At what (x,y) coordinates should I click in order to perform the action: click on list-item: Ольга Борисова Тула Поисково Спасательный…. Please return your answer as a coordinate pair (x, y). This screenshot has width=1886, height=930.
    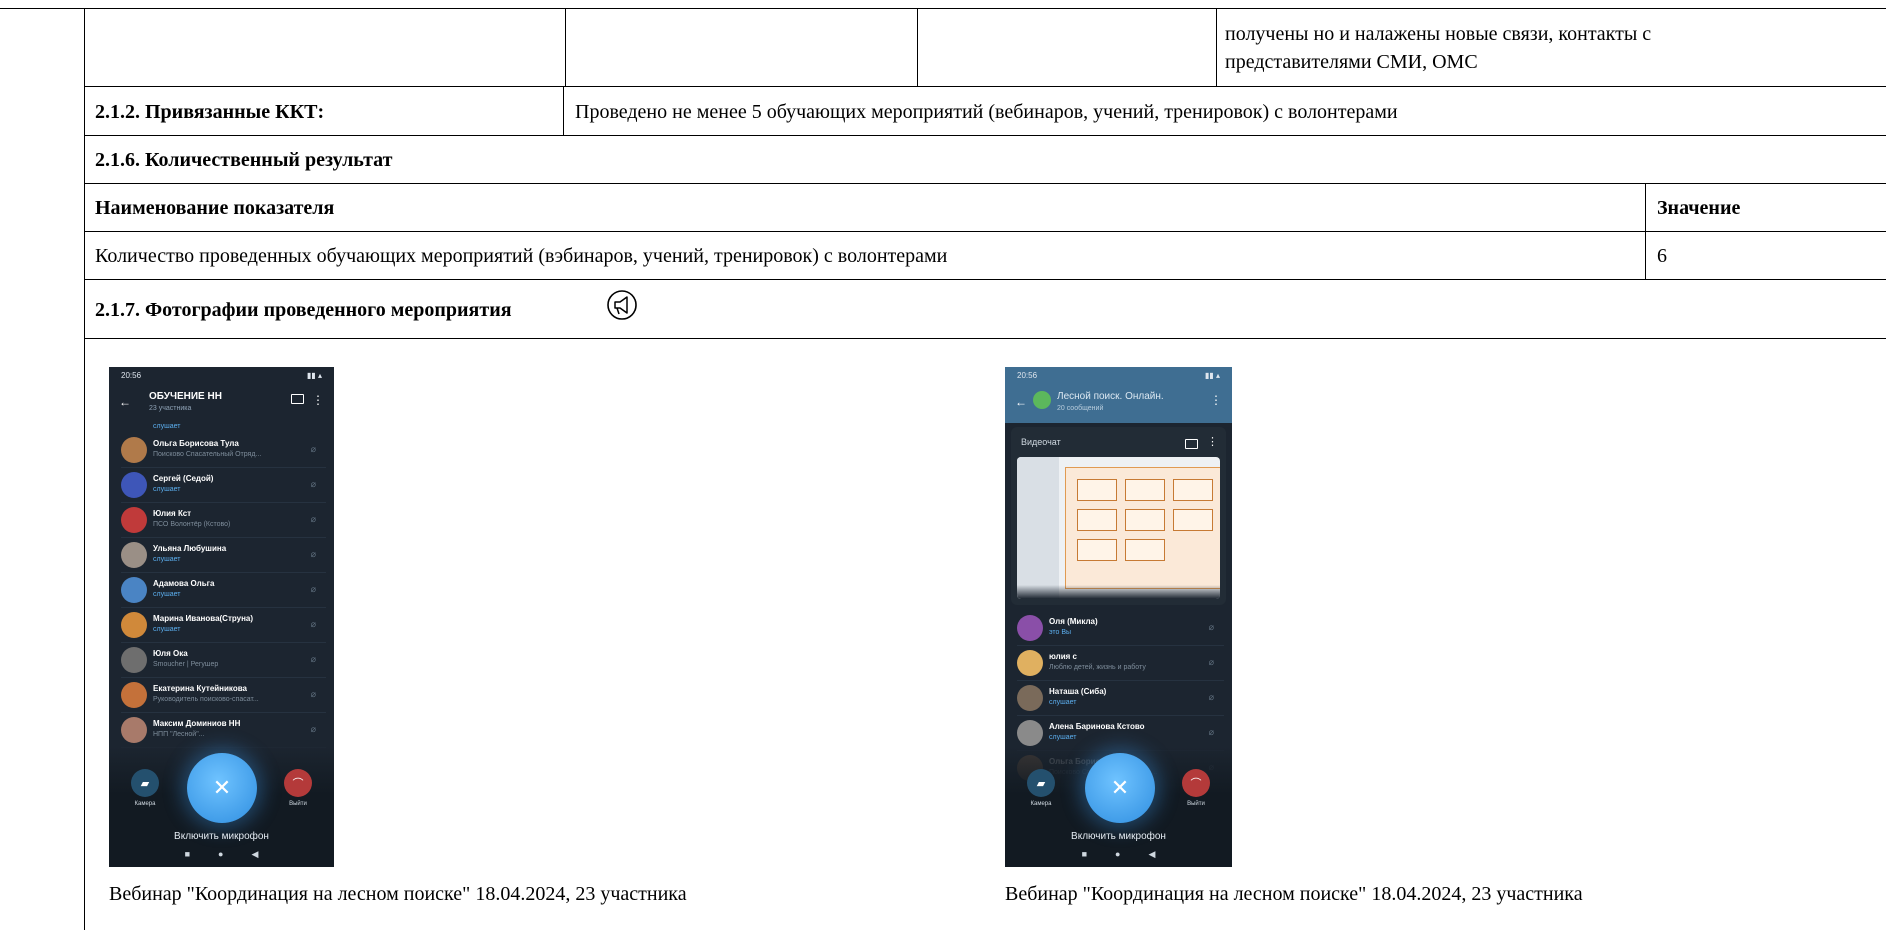
    Looking at the image, I should click on (223, 450).